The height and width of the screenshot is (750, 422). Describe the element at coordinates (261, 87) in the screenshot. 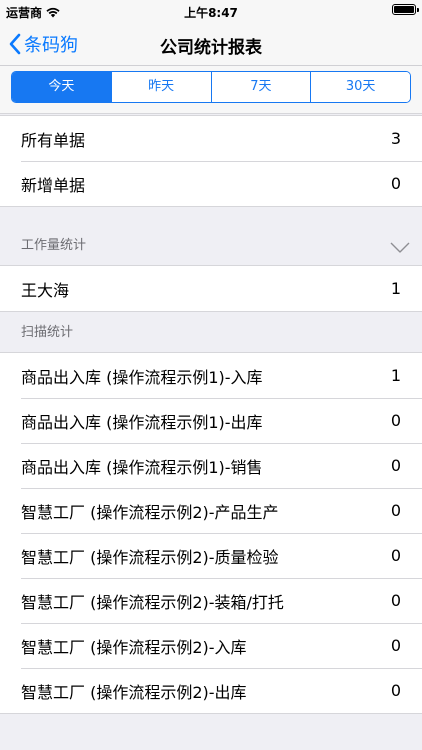

I see `tab-7-days: 7天` at that location.